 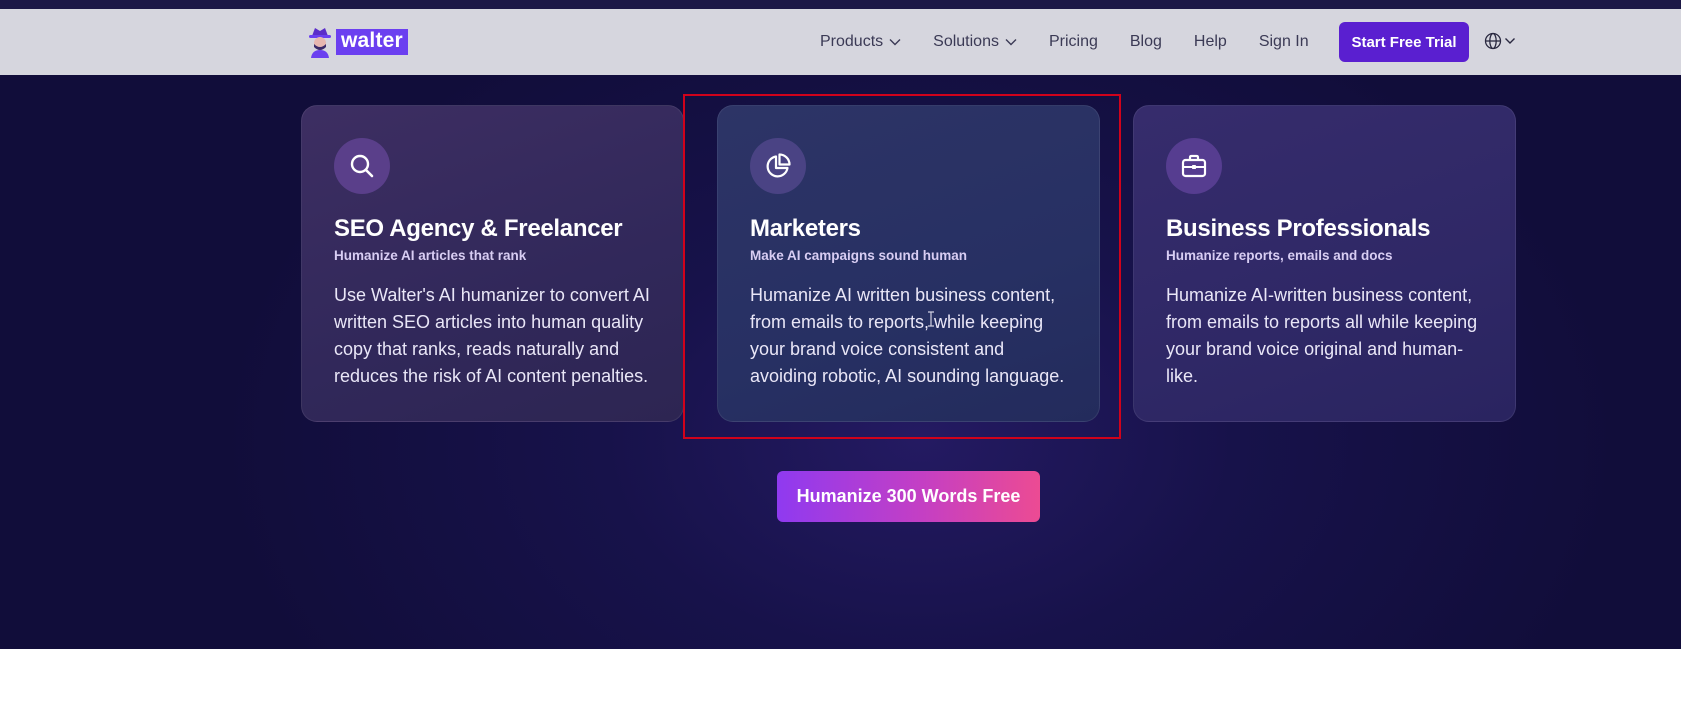 What do you see at coordinates (931, 319) in the screenshot?
I see `text-cursor-icon` at bounding box center [931, 319].